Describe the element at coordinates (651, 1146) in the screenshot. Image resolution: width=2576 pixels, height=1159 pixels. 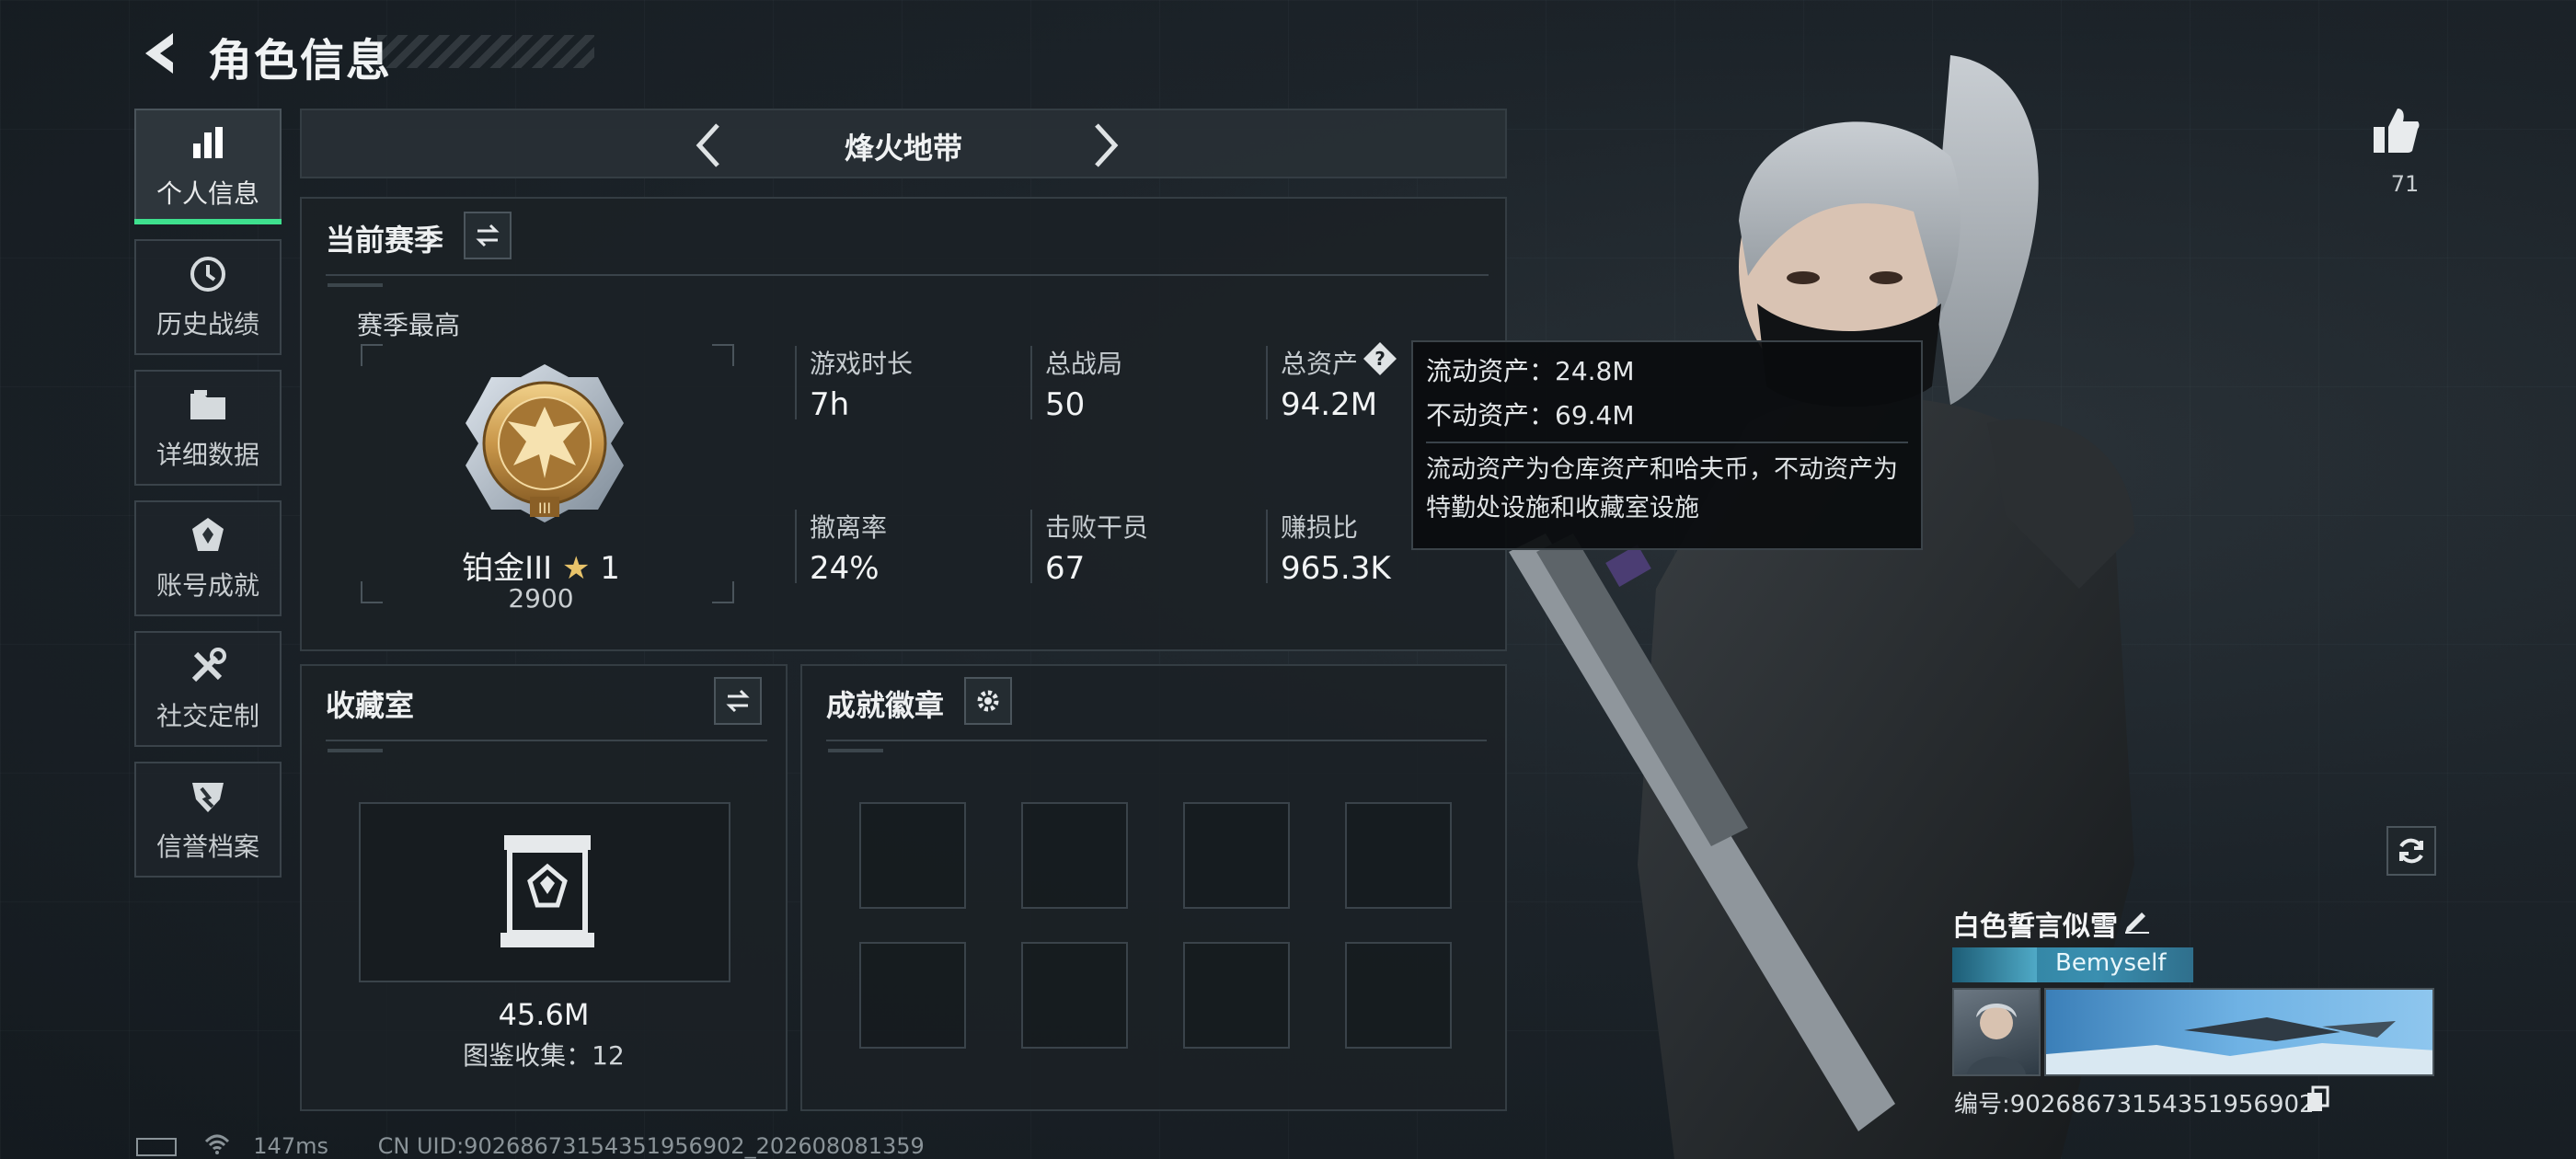
I see `uid-text: CN UID:90268673154351956902_202608081359` at that location.